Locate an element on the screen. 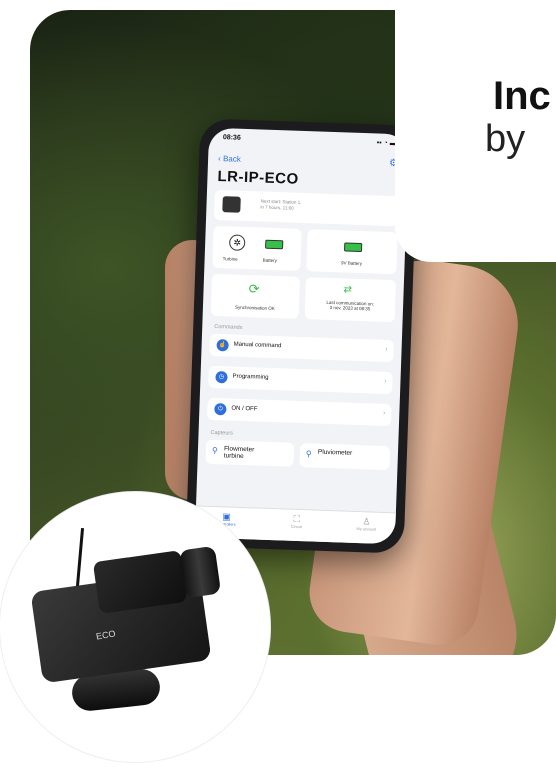  turbine-battery-card: ✲ Turbine Battery is located at coordinates (257, 248).